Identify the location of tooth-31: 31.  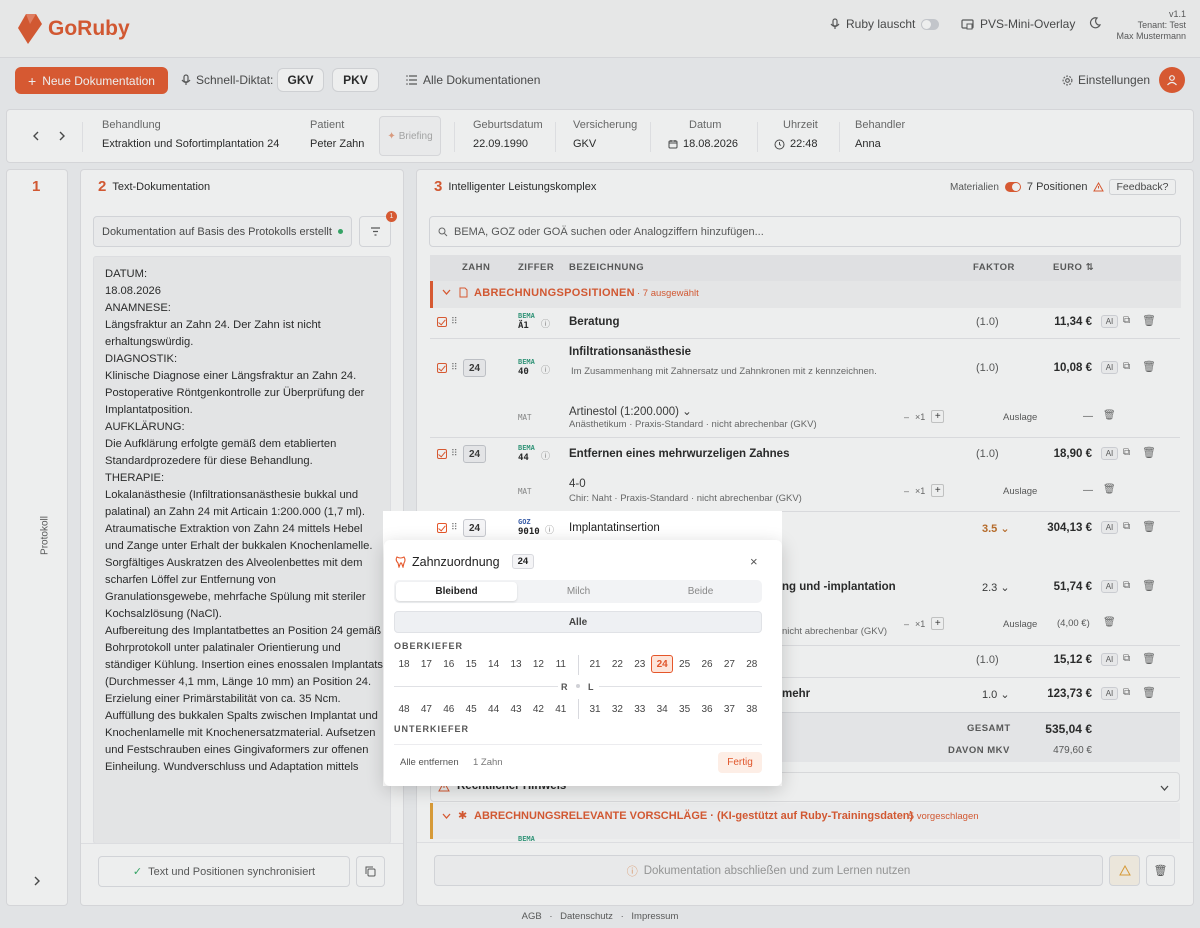
(595, 709).